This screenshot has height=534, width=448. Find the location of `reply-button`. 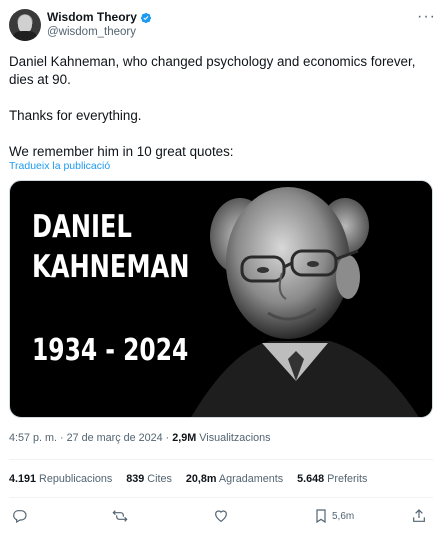

reply-button is located at coordinates (20, 516).